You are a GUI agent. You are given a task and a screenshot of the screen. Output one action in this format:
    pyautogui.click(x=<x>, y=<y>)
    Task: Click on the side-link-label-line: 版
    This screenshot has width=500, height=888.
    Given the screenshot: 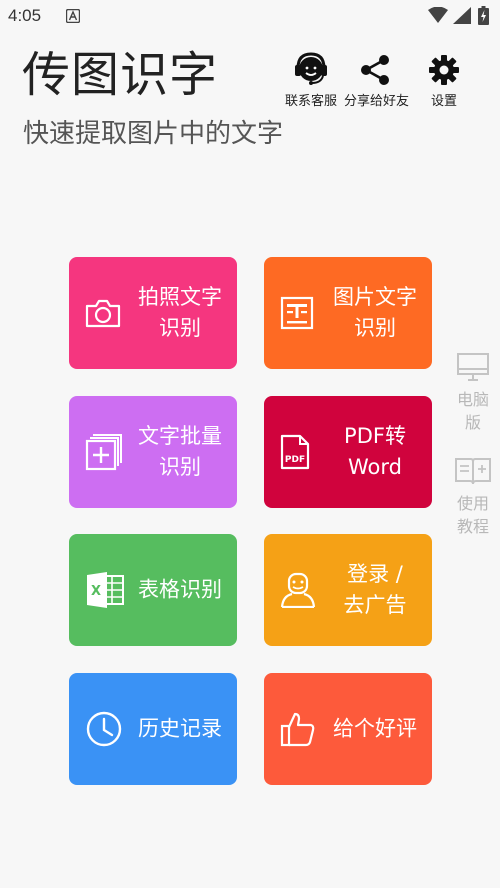 What is the action you would take?
    pyautogui.click(x=472, y=422)
    